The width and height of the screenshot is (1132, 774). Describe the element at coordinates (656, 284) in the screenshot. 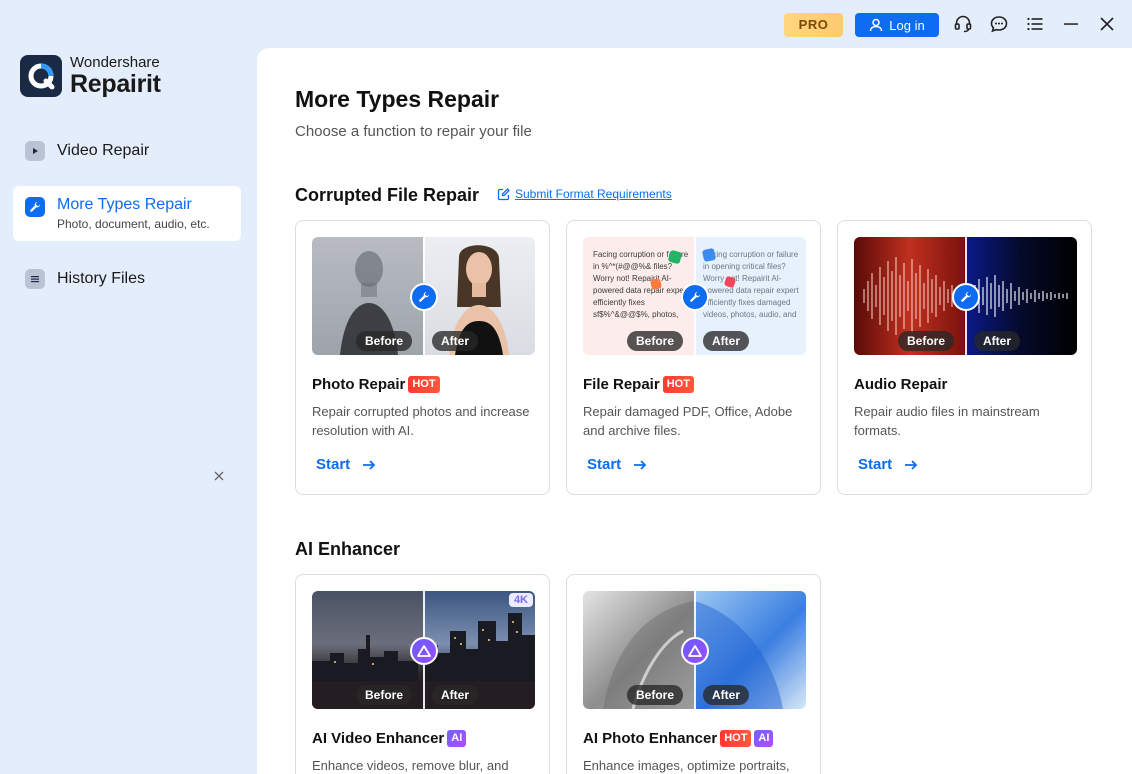

I see `orange-cube-icon` at that location.